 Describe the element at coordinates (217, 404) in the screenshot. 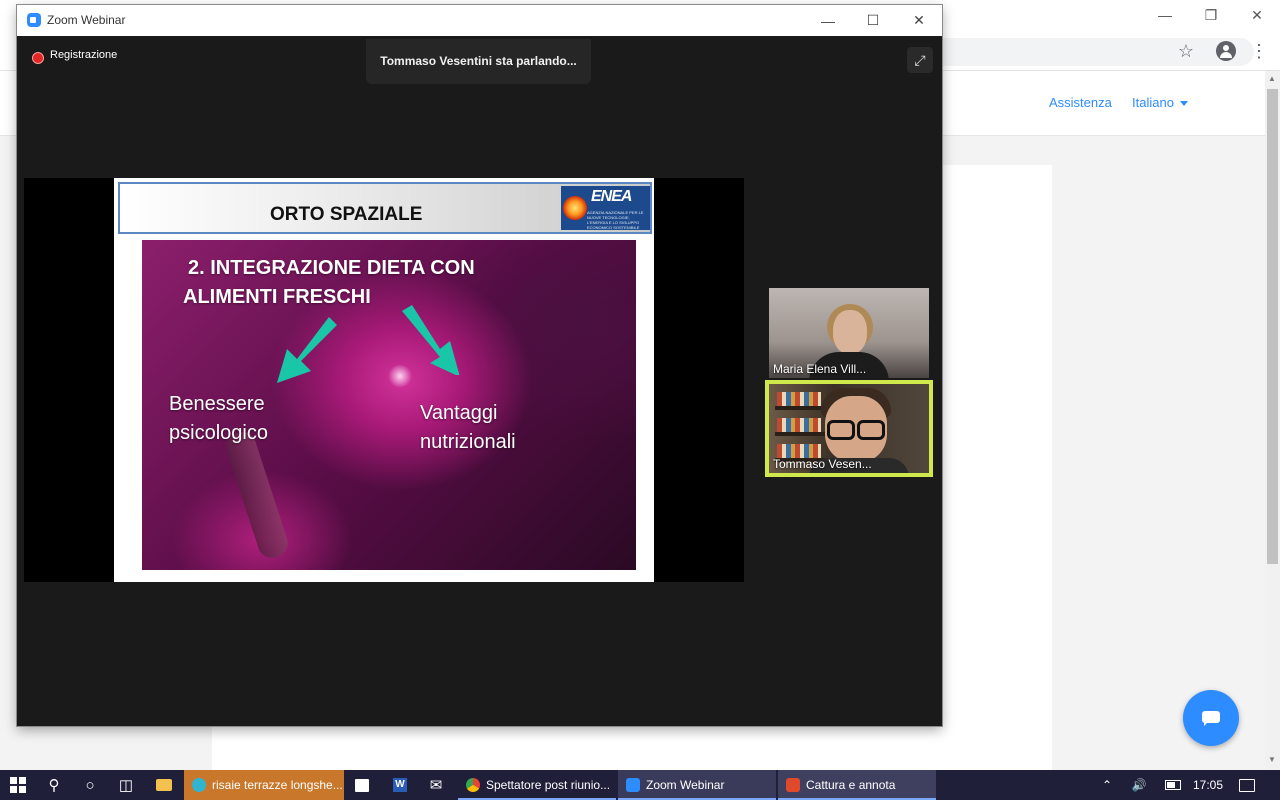

I see `caption-left-line-1: Benessere` at that location.